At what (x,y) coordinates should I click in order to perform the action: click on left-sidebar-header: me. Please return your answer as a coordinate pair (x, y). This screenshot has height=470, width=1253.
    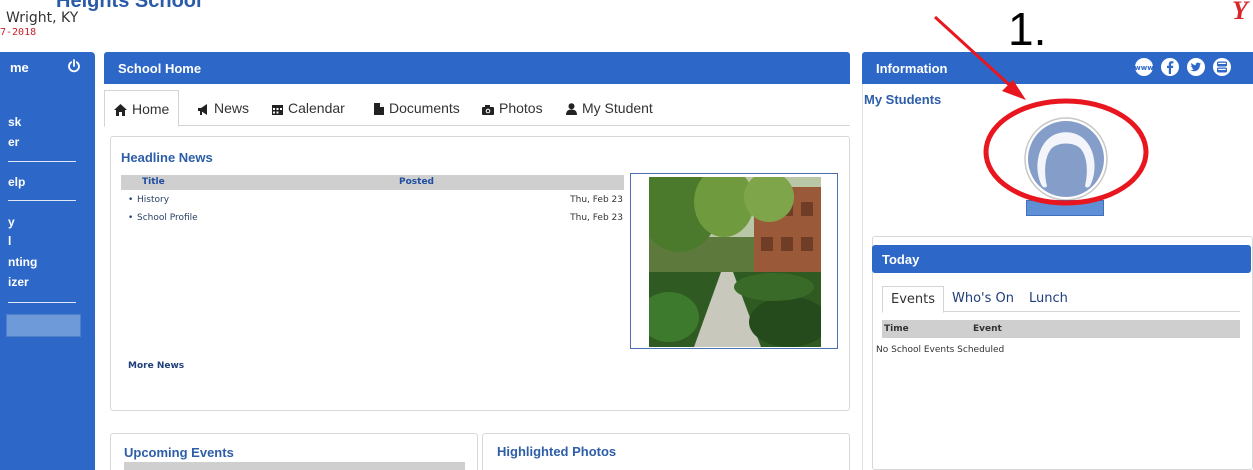
    Looking at the image, I should click on (47, 68).